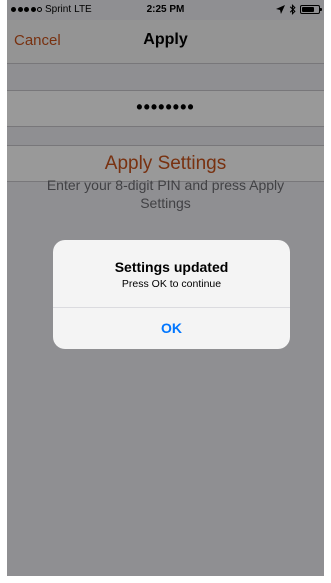 The height and width of the screenshot is (583, 331). I want to click on alert-title: Settings updated, so click(171, 267).